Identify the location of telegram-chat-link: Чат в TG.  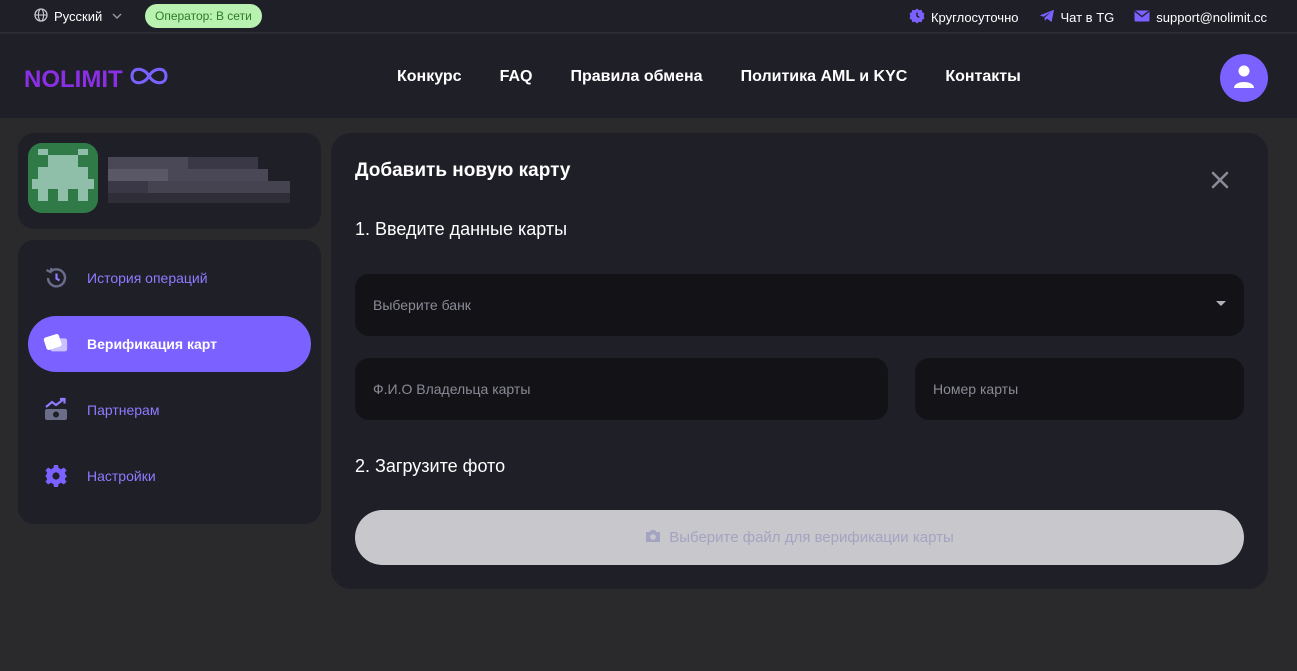
(1077, 17).